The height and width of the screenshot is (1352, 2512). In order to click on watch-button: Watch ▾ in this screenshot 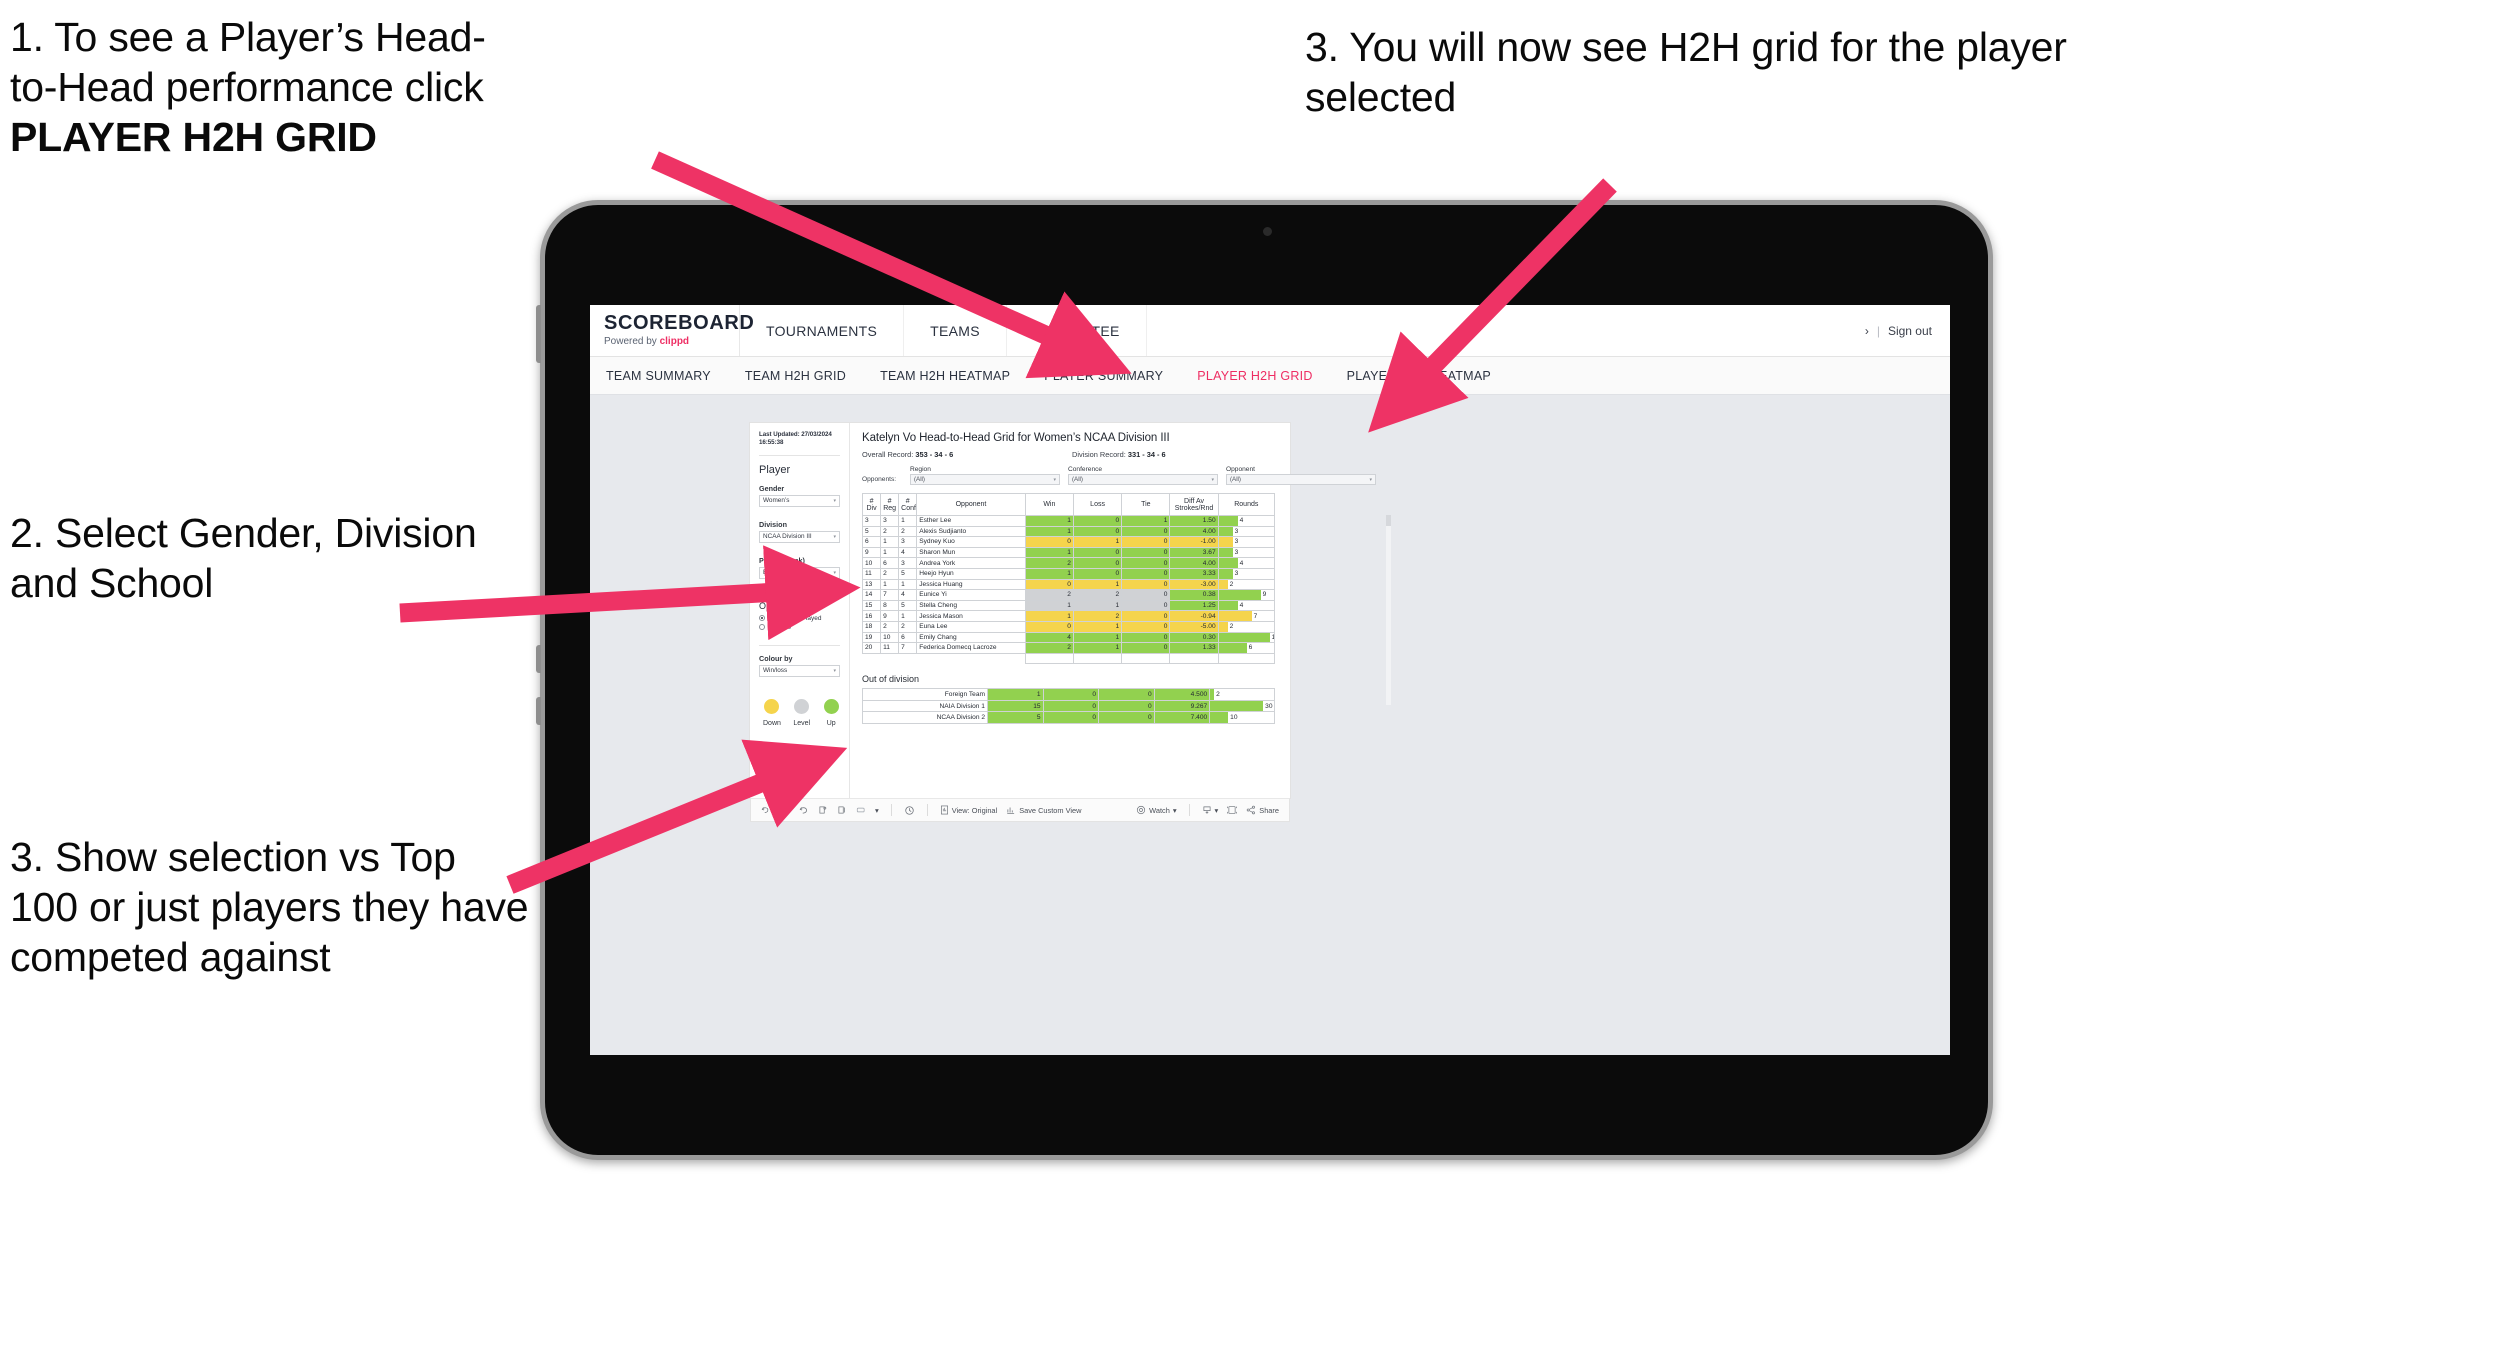, I will do `click(1156, 810)`.